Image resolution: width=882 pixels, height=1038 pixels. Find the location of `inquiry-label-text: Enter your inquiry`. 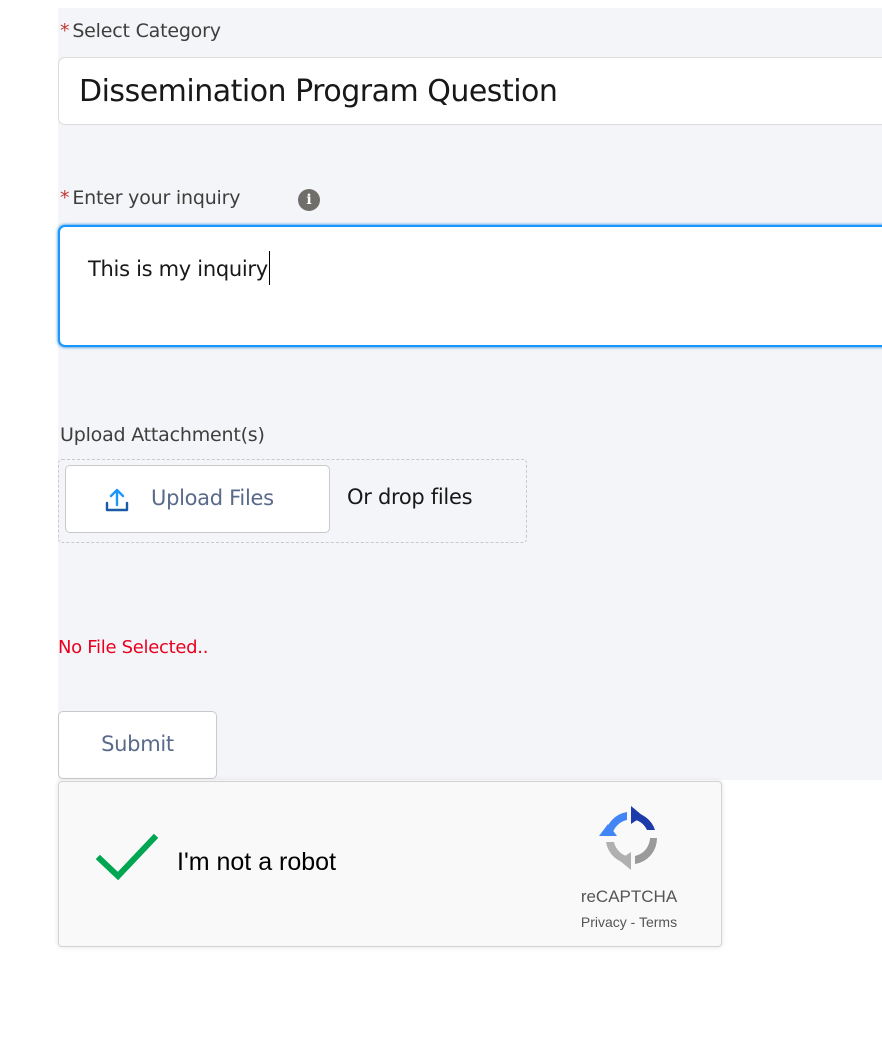

inquiry-label-text: Enter your inquiry is located at coordinates (156, 198).